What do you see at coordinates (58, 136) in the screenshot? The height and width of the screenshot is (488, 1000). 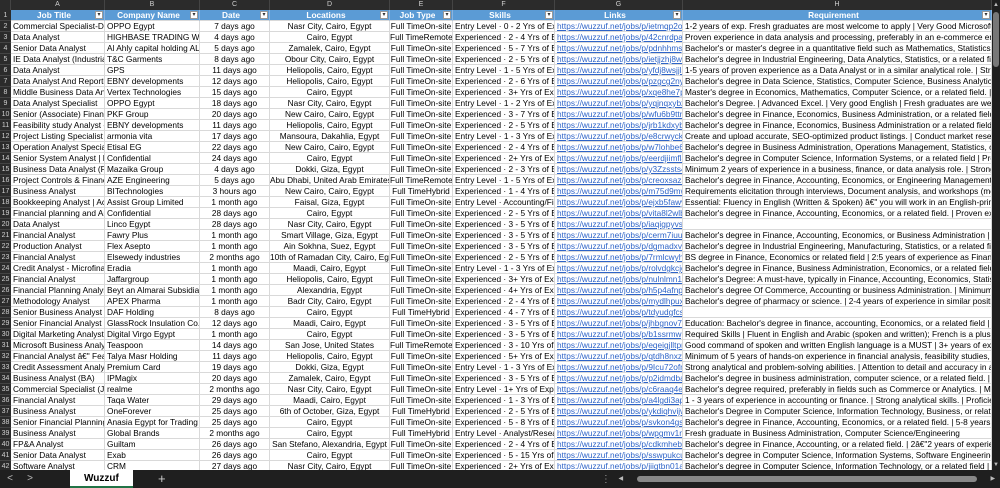 I see `table-cell: Project Listing Specialist & F` at bounding box center [58, 136].